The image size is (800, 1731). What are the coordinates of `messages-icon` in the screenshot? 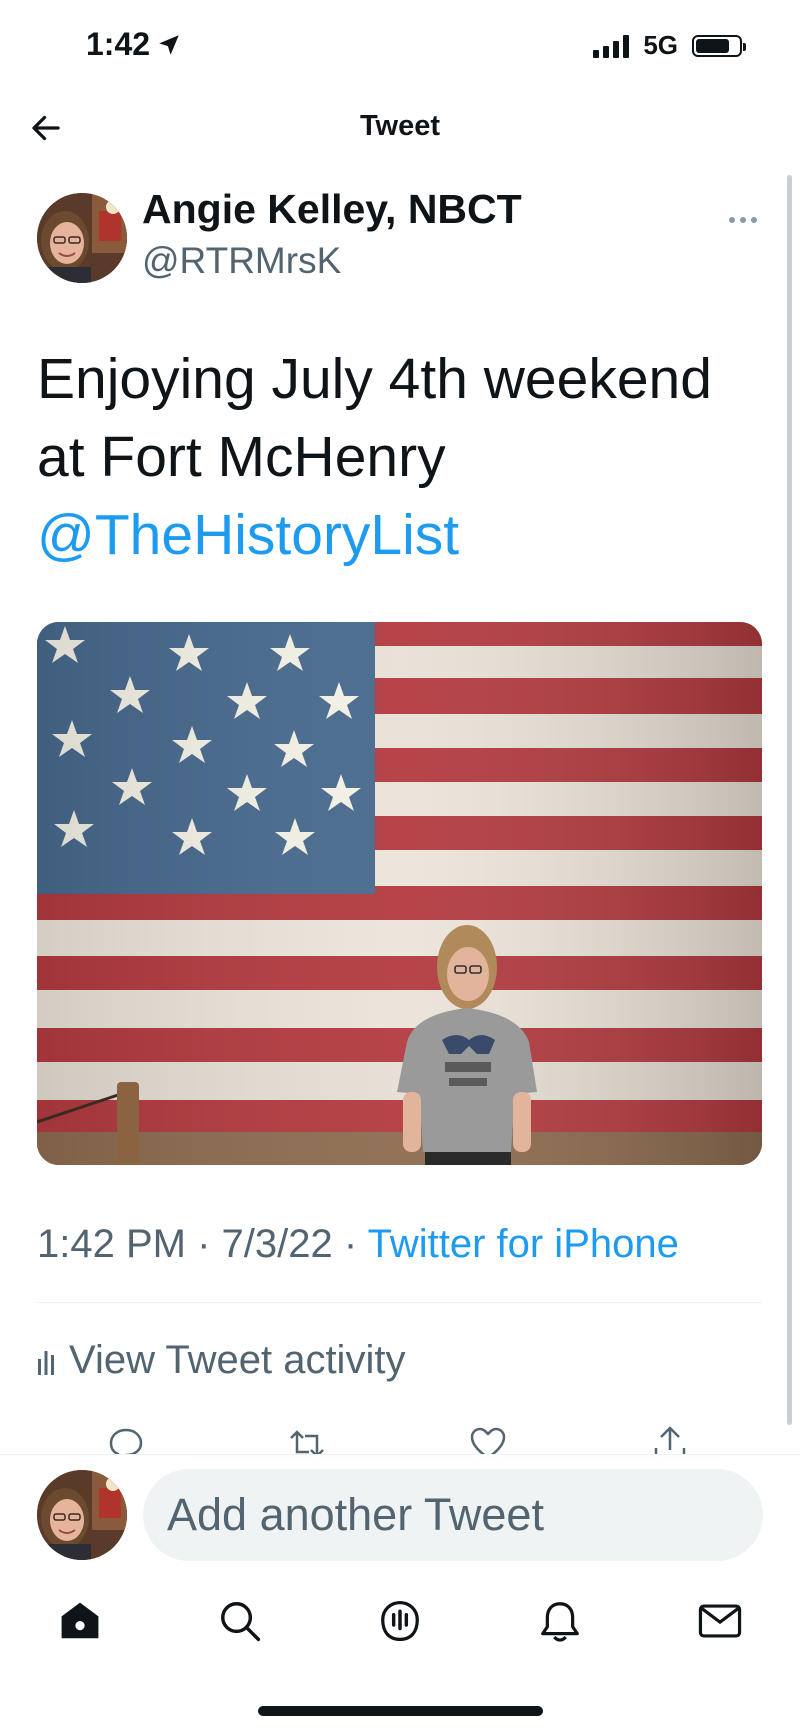 It's located at (720, 1621).